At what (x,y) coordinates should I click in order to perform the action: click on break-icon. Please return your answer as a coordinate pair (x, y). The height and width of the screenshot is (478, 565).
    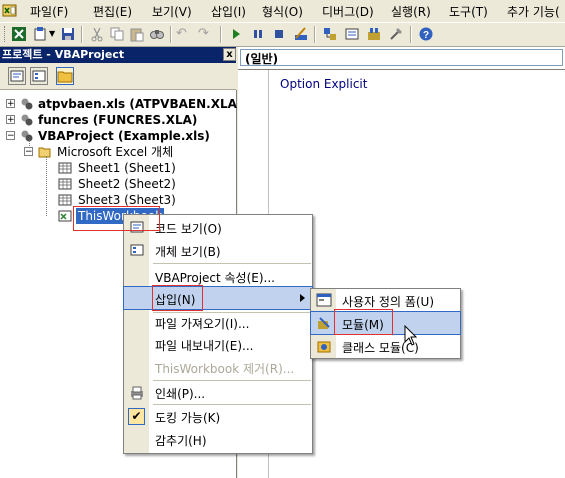
    Looking at the image, I should click on (258, 34).